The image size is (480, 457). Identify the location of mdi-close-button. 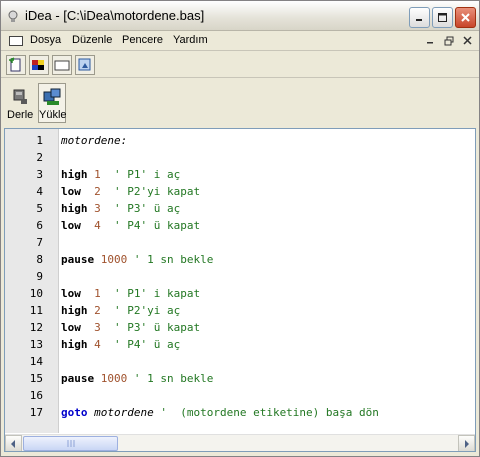
(467, 40).